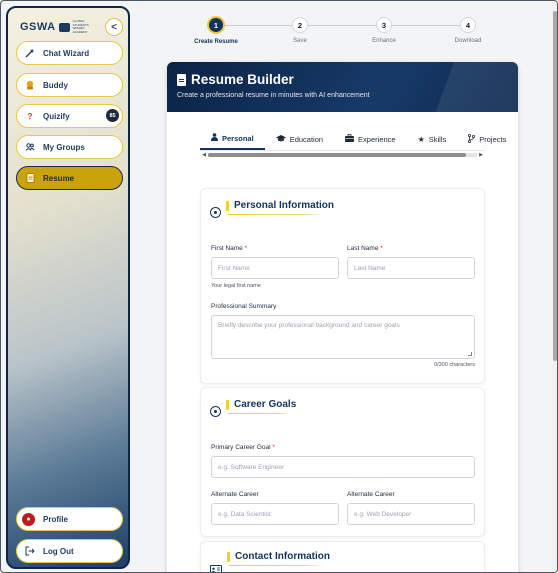 This screenshot has height=573, width=558. What do you see at coordinates (493, 139) in the screenshot?
I see `tab-label: Projects` at bounding box center [493, 139].